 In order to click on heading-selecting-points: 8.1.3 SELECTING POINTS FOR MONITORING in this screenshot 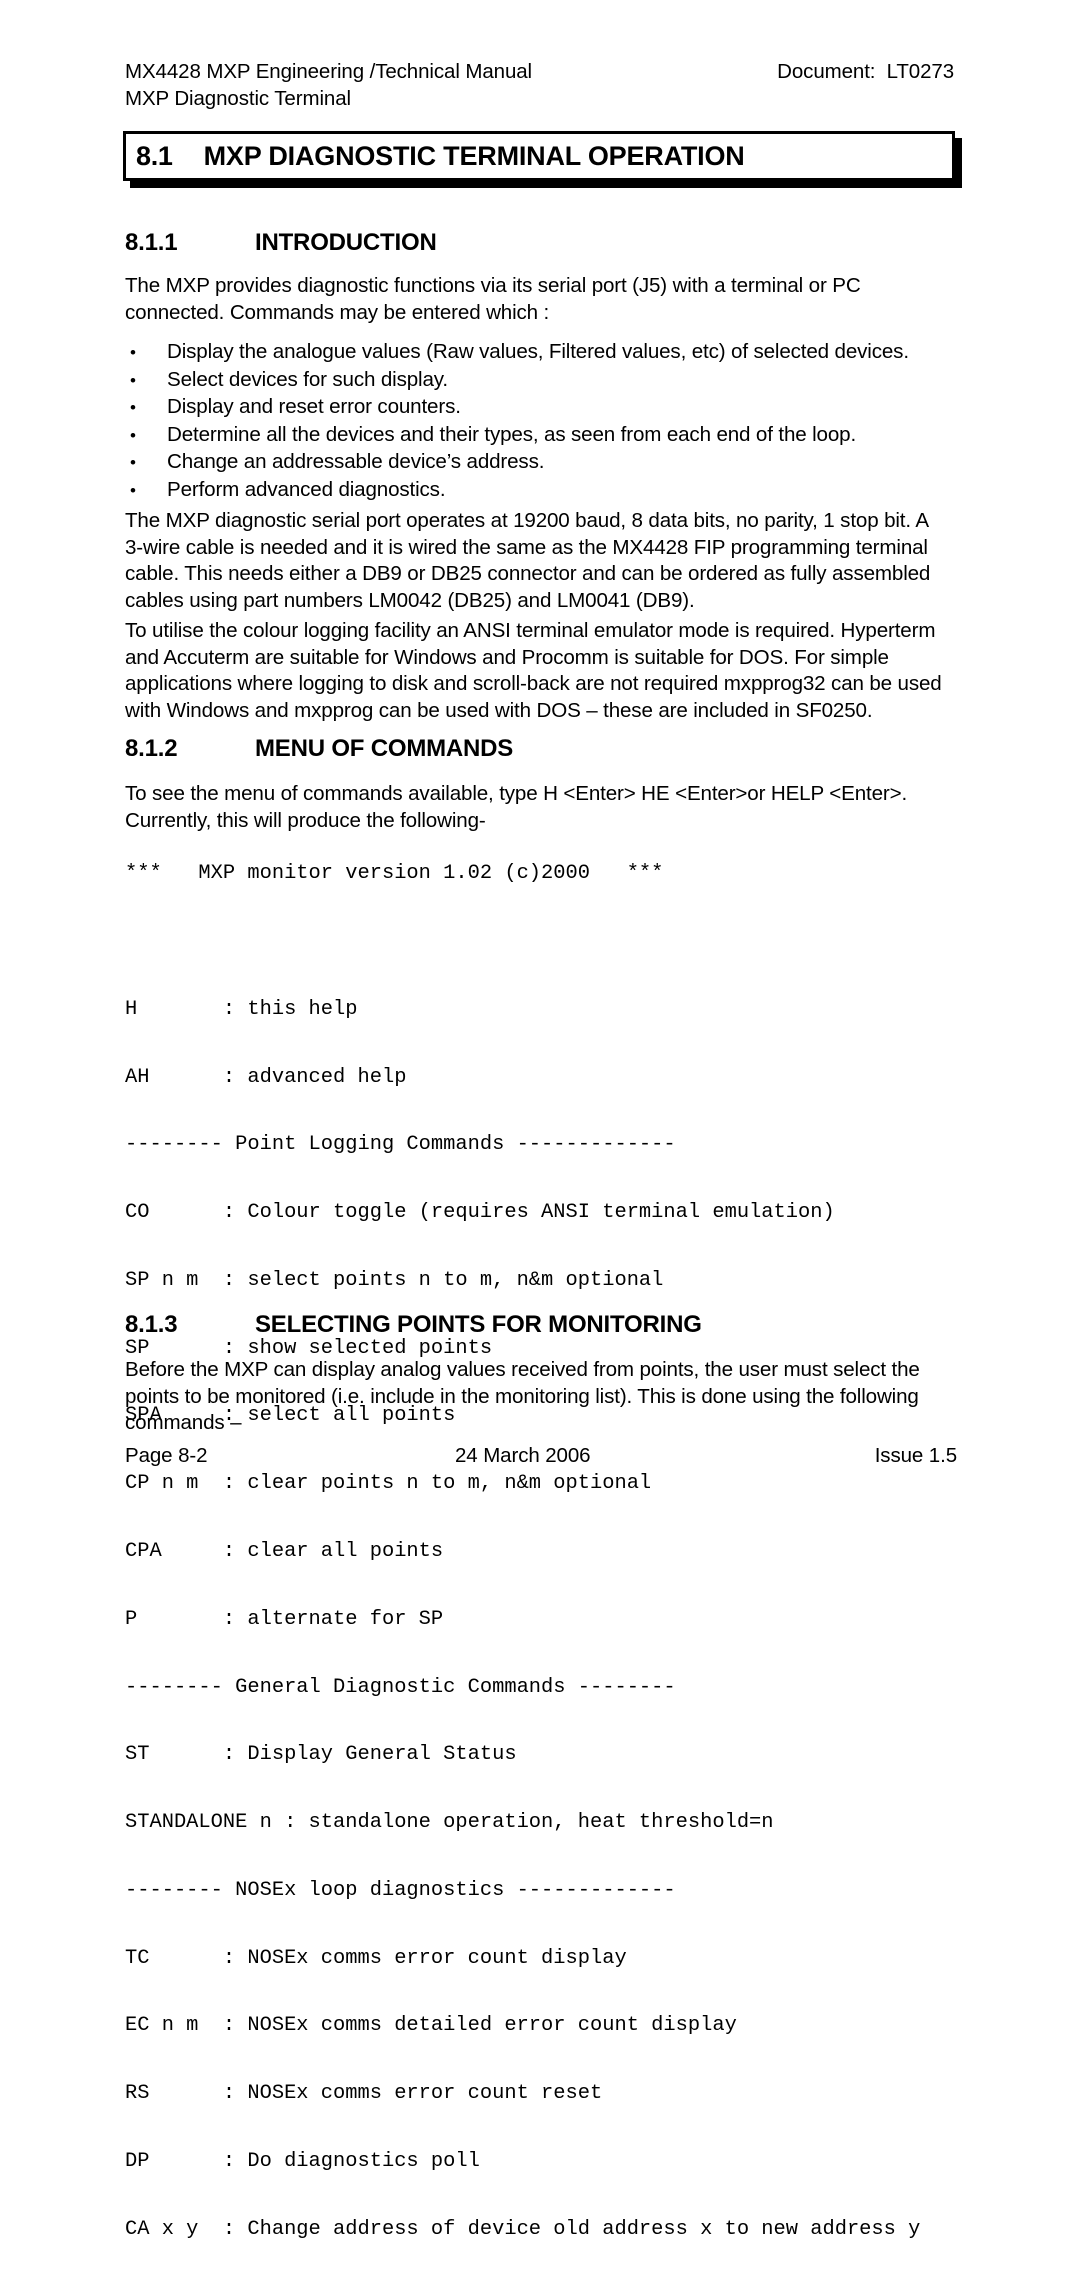, I will do `click(413, 1325)`.